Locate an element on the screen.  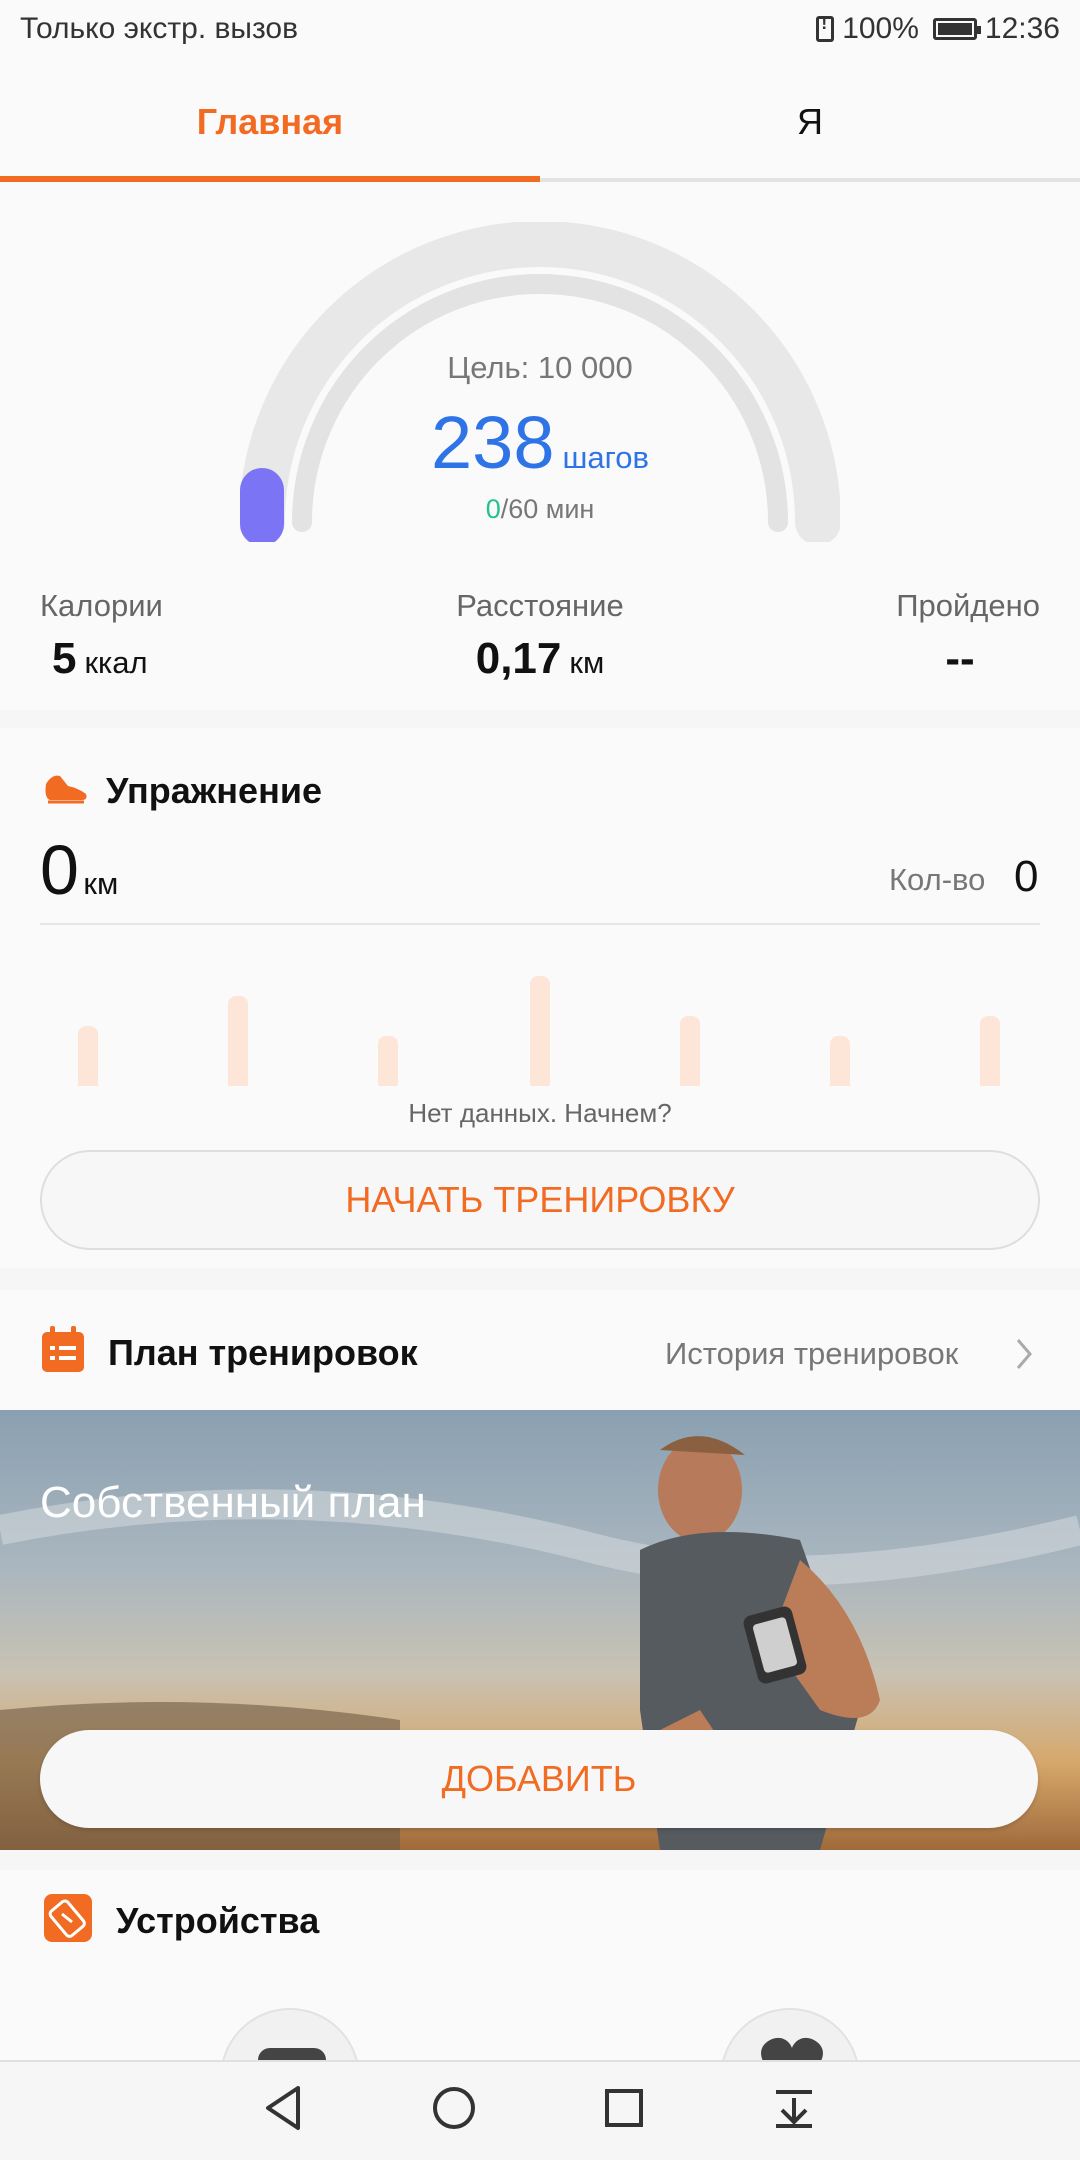
back-button is located at coordinates (284, 2108).